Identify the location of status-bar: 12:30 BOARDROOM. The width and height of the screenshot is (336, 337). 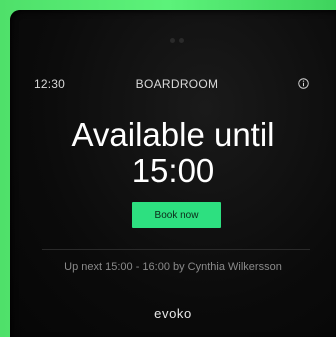
(176, 85).